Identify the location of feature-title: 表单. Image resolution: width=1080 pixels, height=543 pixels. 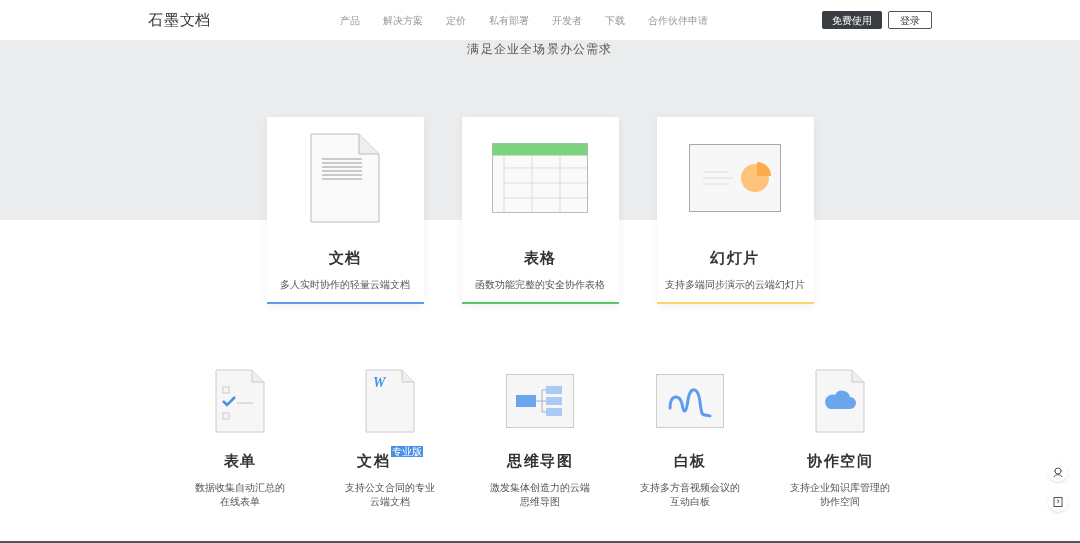
(240, 461).